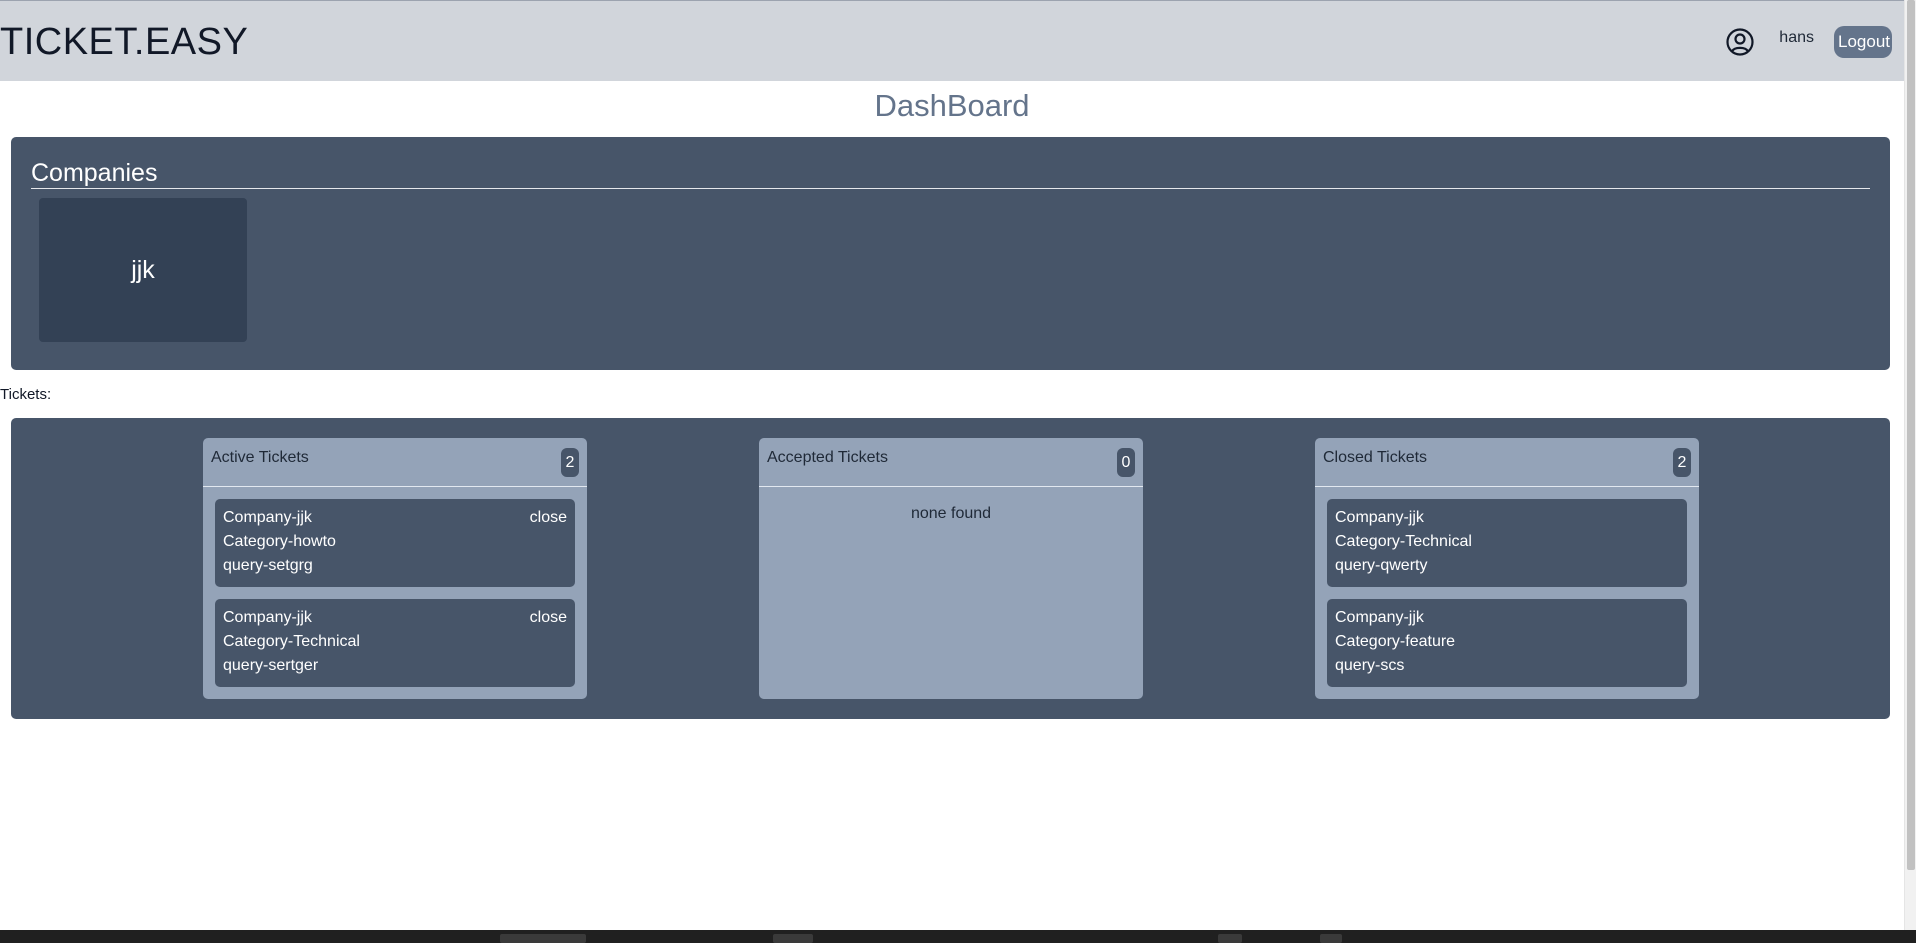 This screenshot has height=943, width=1916. What do you see at coordinates (951, 513) in the screenshot?
I see `empty-state-text: none found` at bounding box center [951, 513].